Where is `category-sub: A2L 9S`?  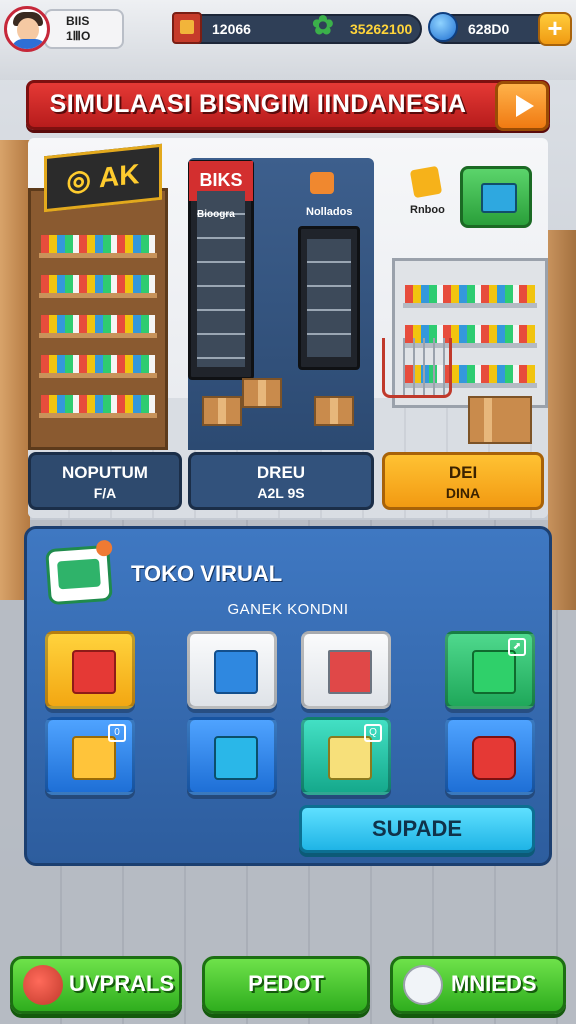 category-sub: A2L 9S is located at coordinates (281, 493).